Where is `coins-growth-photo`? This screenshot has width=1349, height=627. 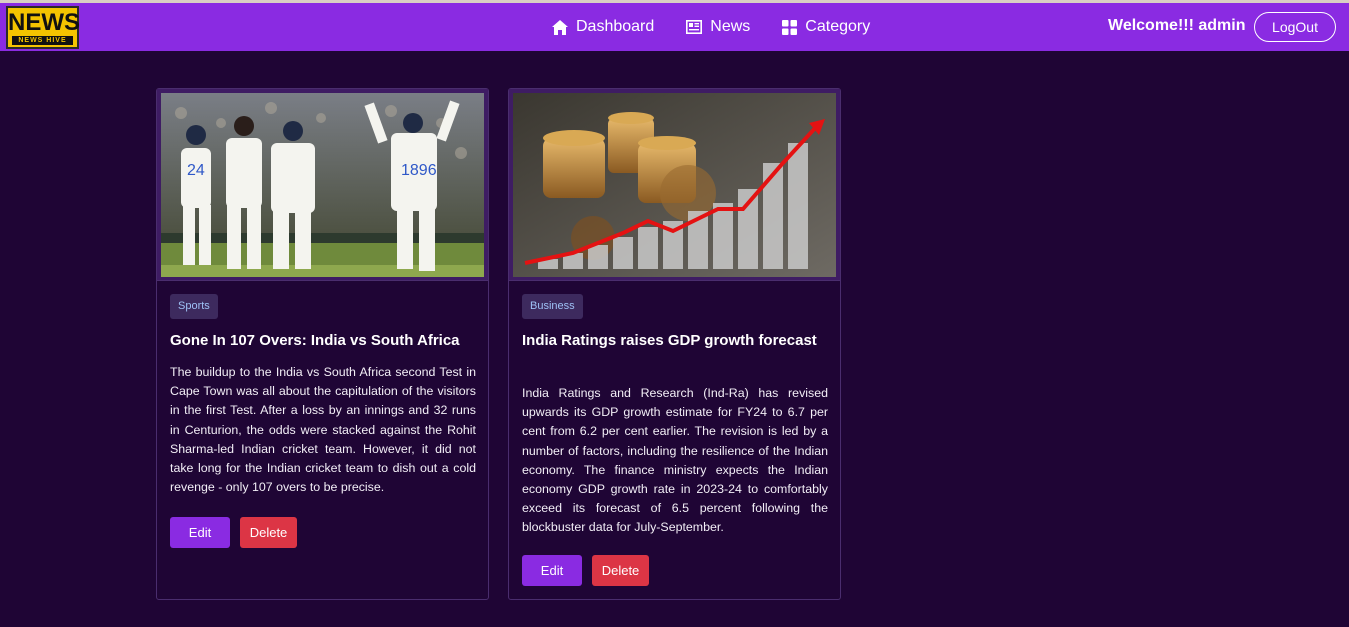
coins-growth-photo is located at coordinates (674, 185).